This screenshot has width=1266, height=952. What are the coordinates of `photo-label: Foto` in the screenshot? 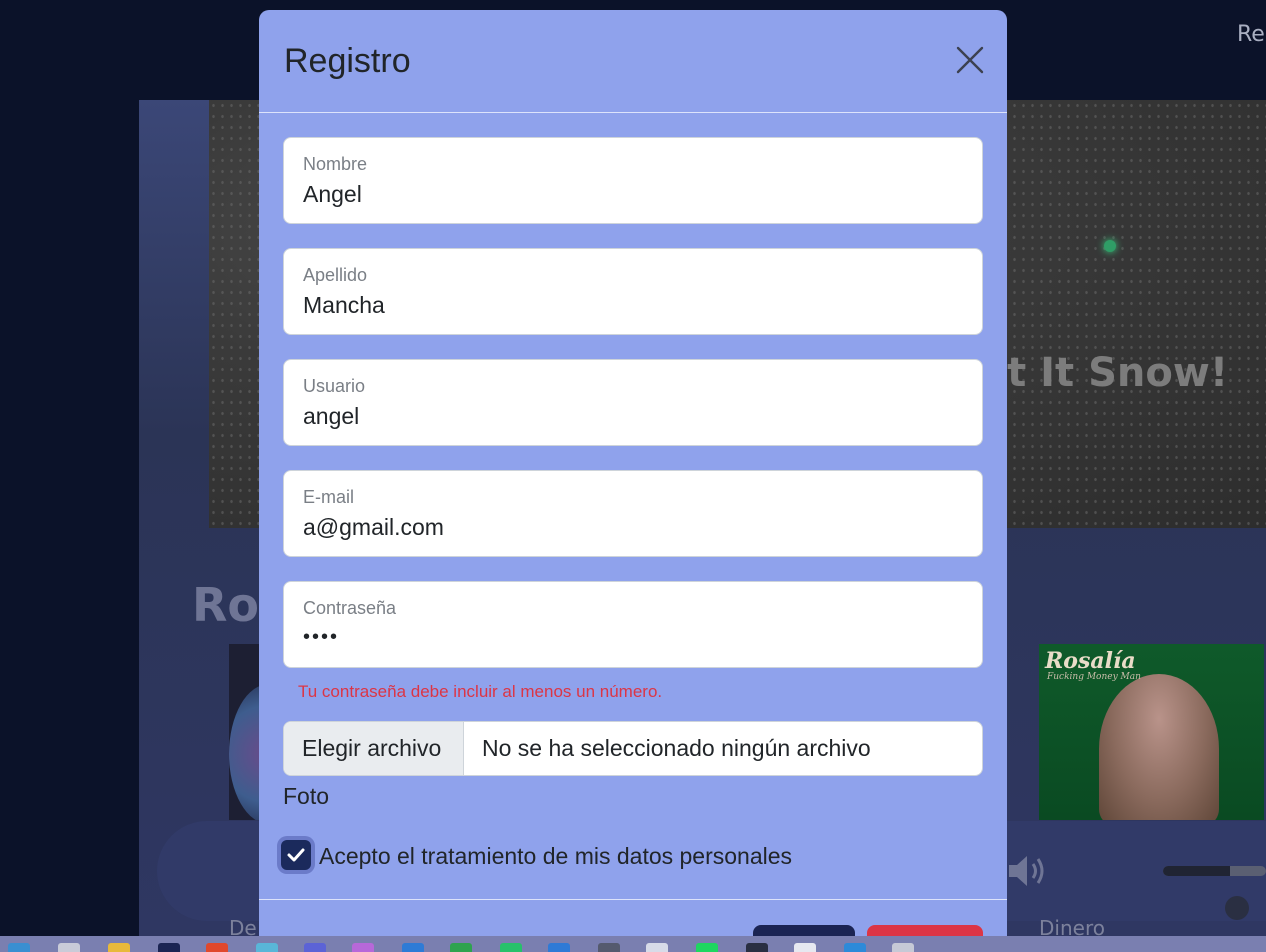 It's located at (306, 796).